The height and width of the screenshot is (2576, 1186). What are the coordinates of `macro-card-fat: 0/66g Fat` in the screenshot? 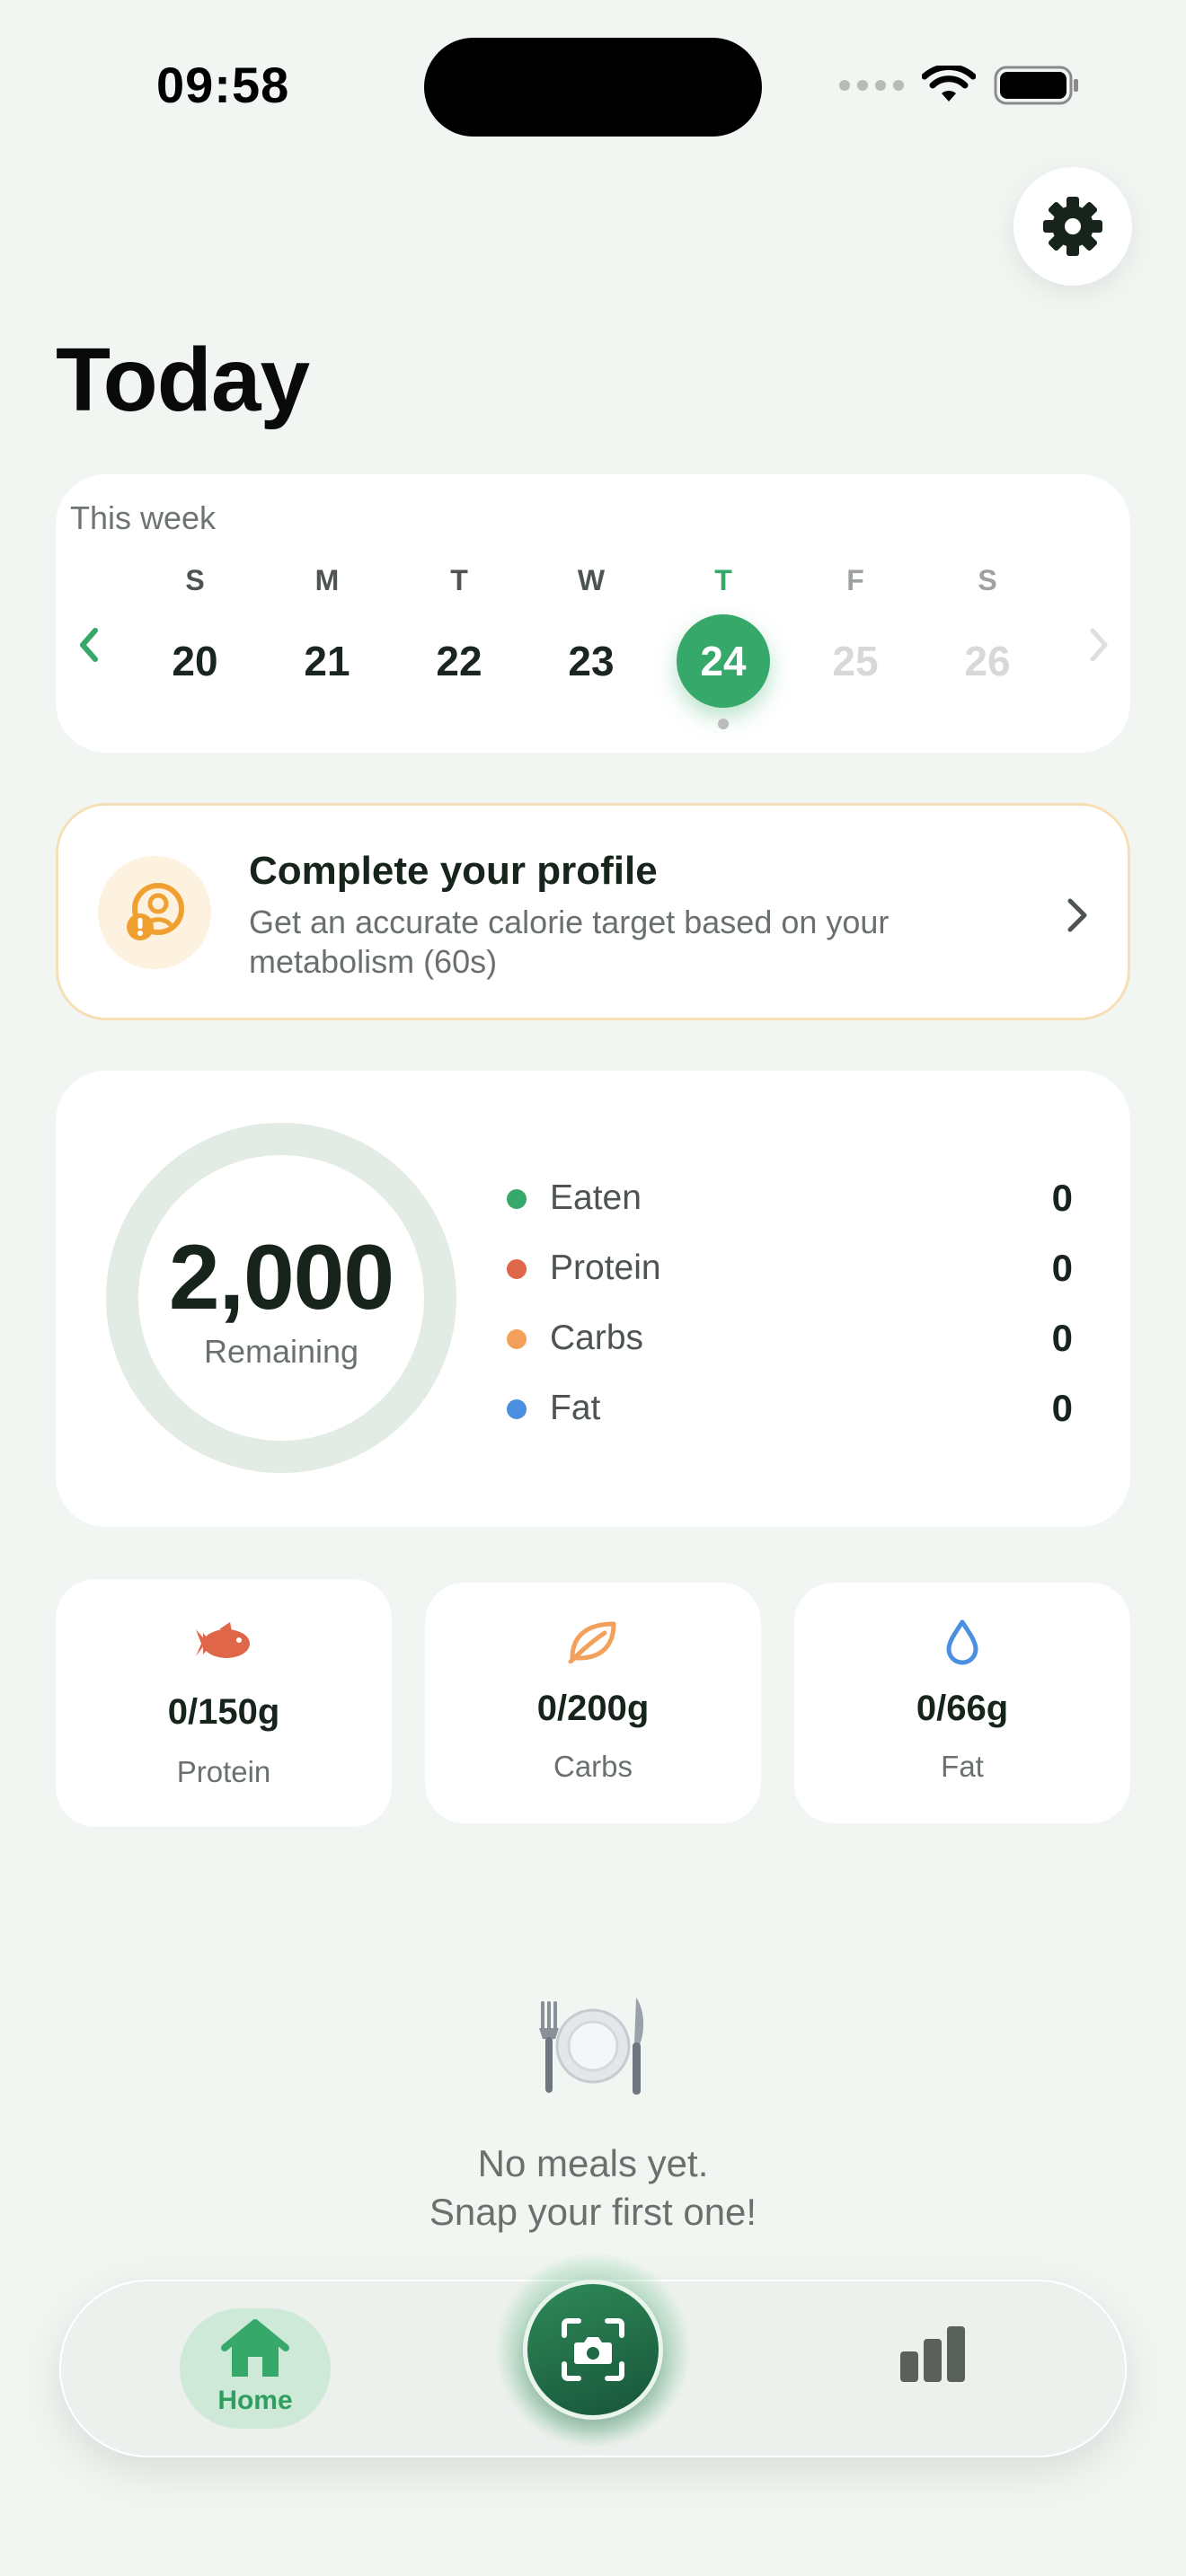 It's located at (962, 1703).